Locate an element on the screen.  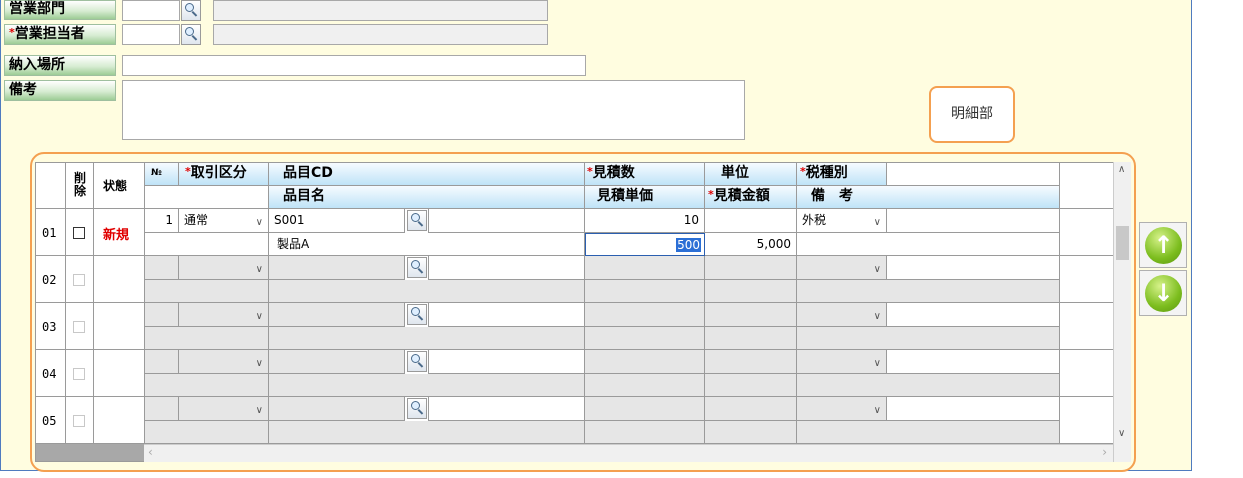
header-delete: 削除 is located at coordinates (80, 186).